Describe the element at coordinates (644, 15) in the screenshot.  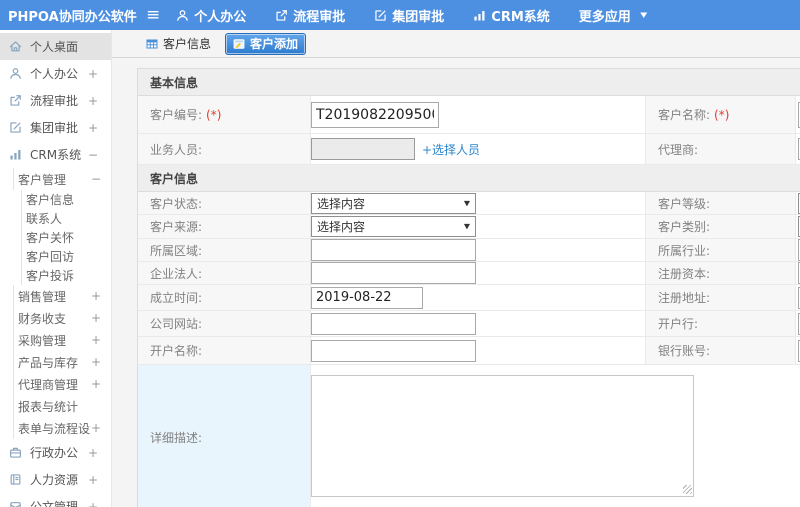
I see `chevron-down-icon: ▼` at that location.